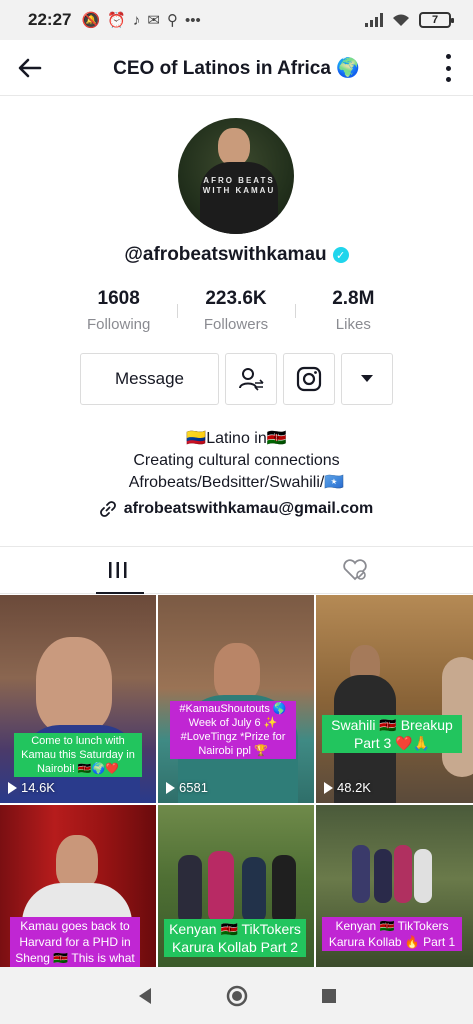 Image resolution: width=473 pixels, height=1024 pixels. Describe the element at coordinates (236, 460) in the screenshot. I see `bio-line: Creating cultural connections` at that location.